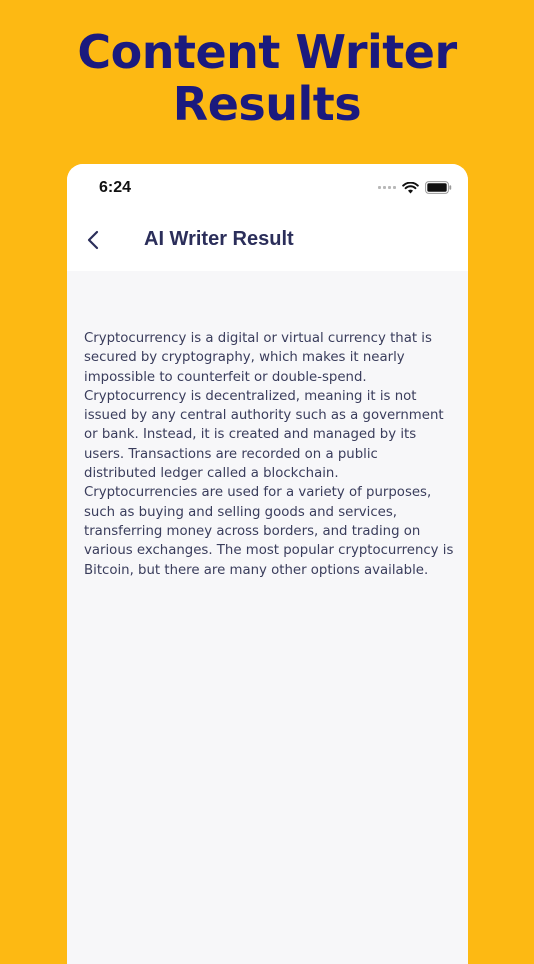  What do you see at coordinates (438, 187) in the screenshot?
I see `battery-icon` at bounding box center [438, 187].